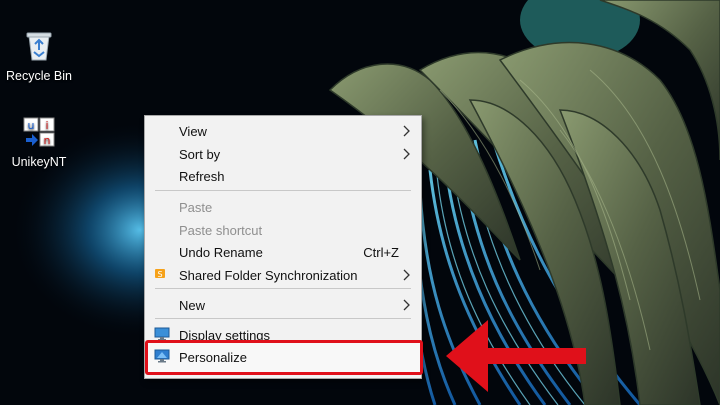 This screenshot has width=720, height=405. Describe the element at coordinates (39, 133) in the screenshot. I see `unikey-icon: u i n` at that location.